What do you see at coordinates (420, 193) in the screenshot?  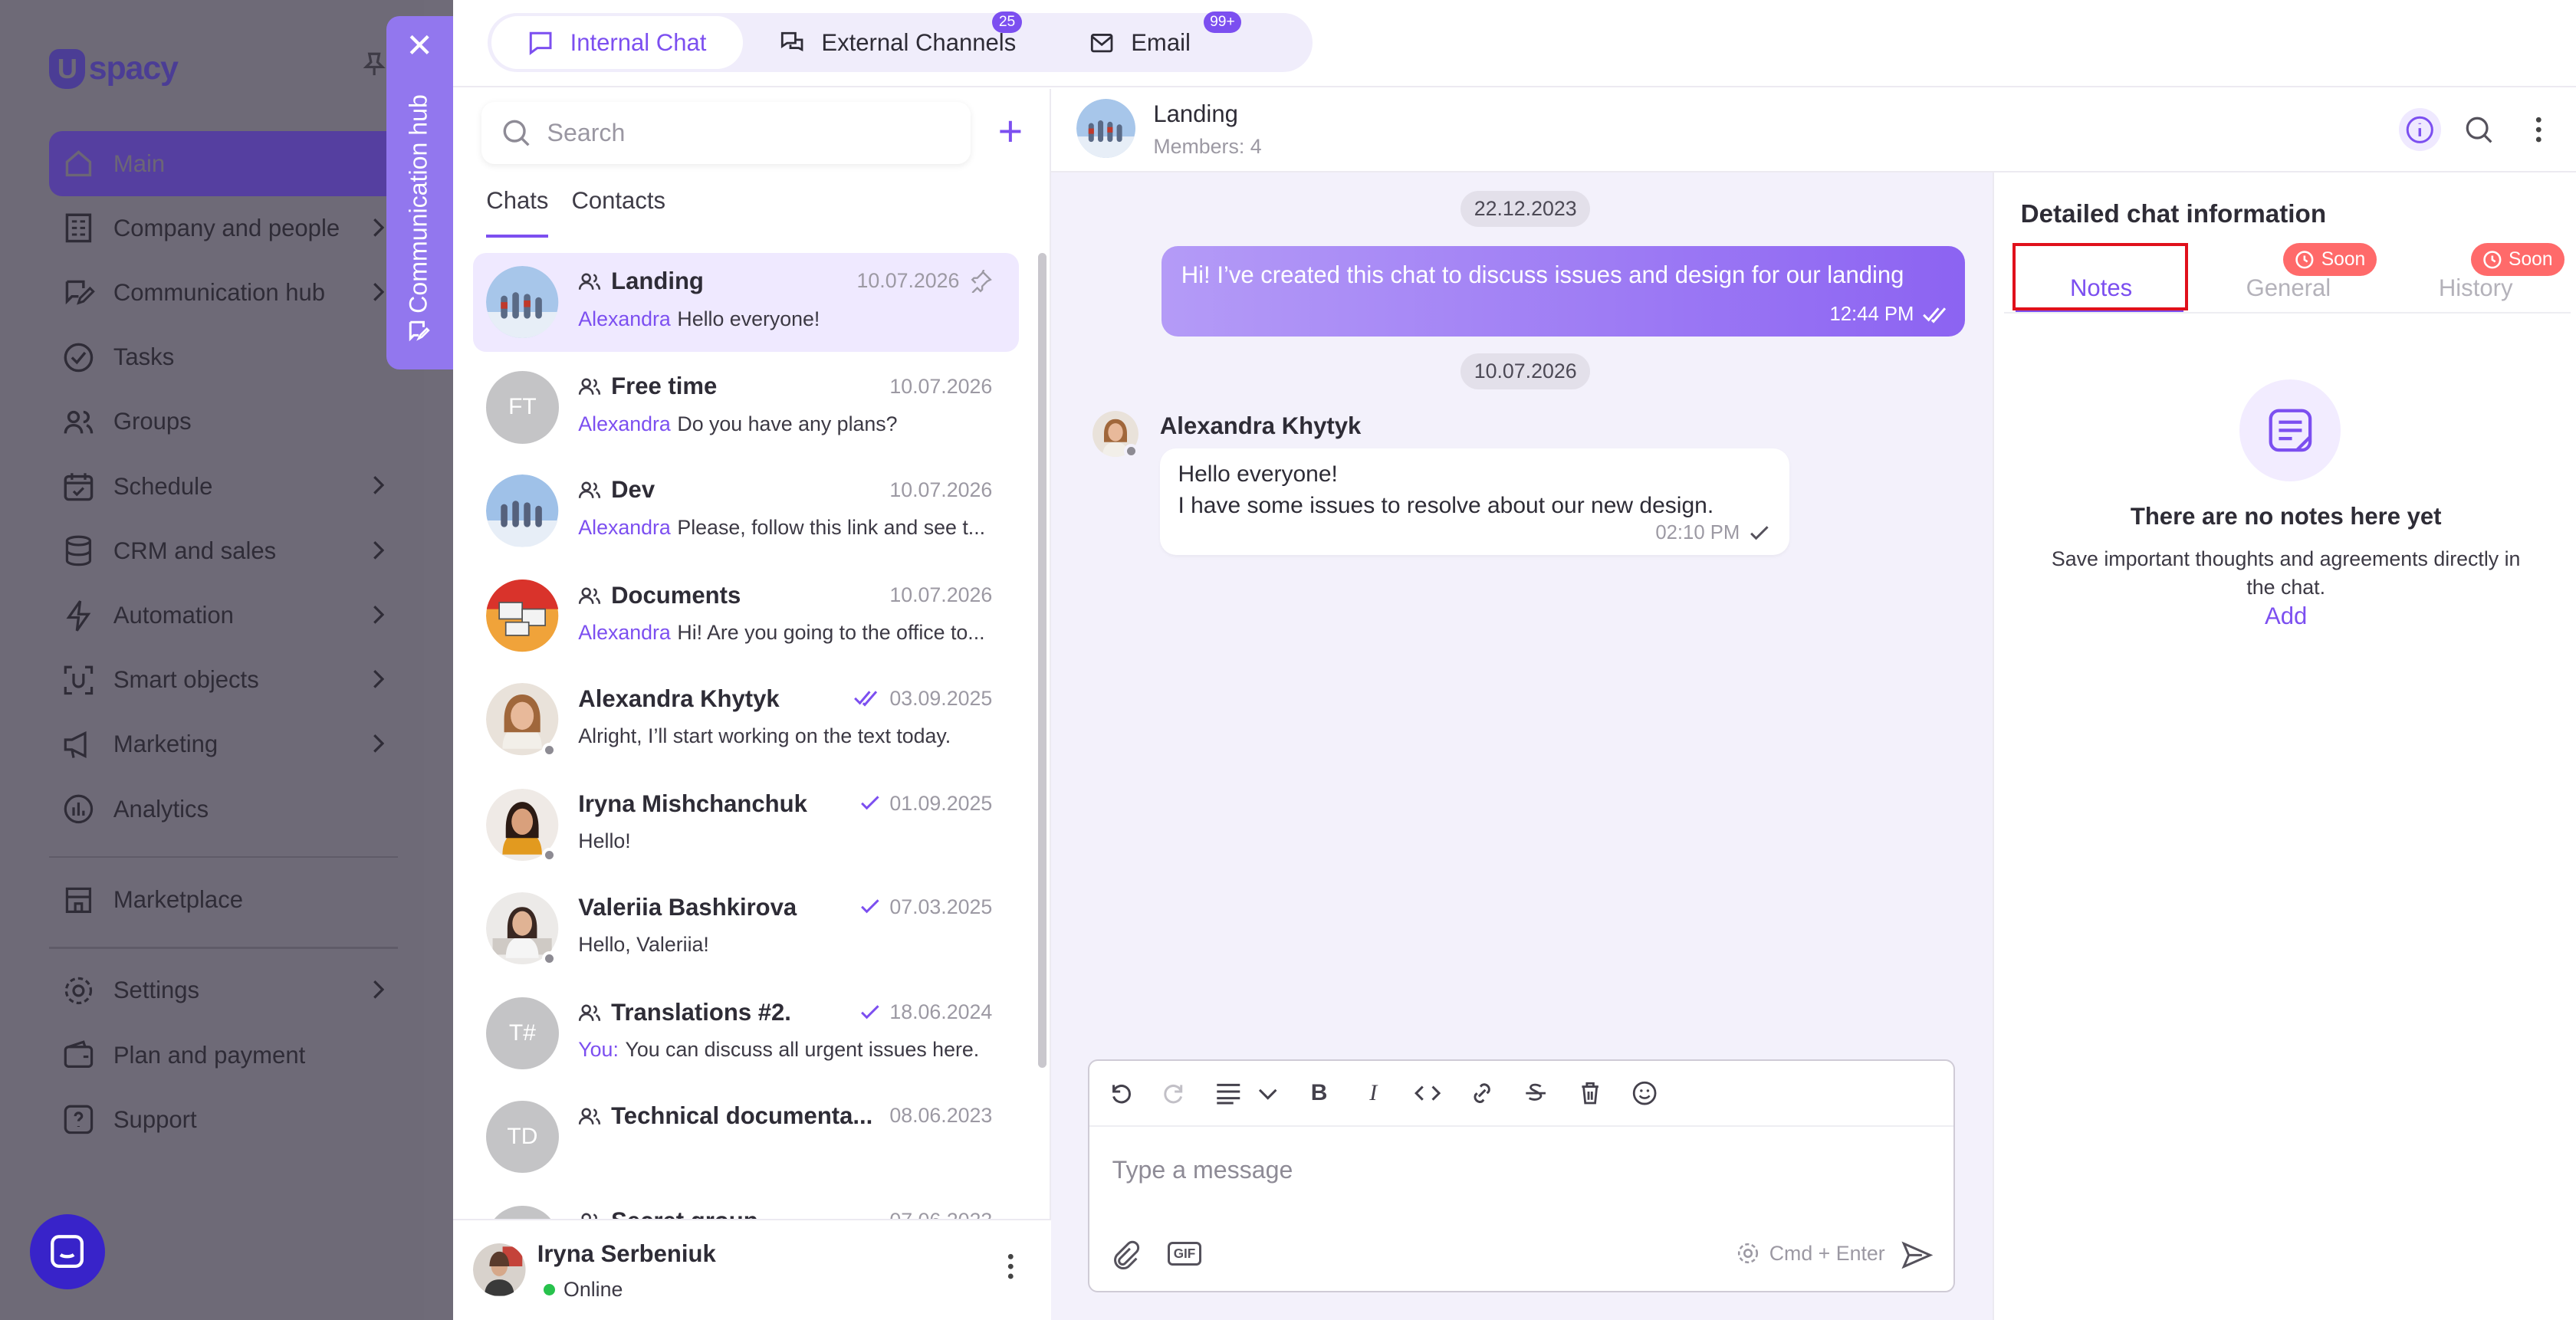 I see `communication-hub-tab: ✕ Communication hub` at bounding box center [420, 193].